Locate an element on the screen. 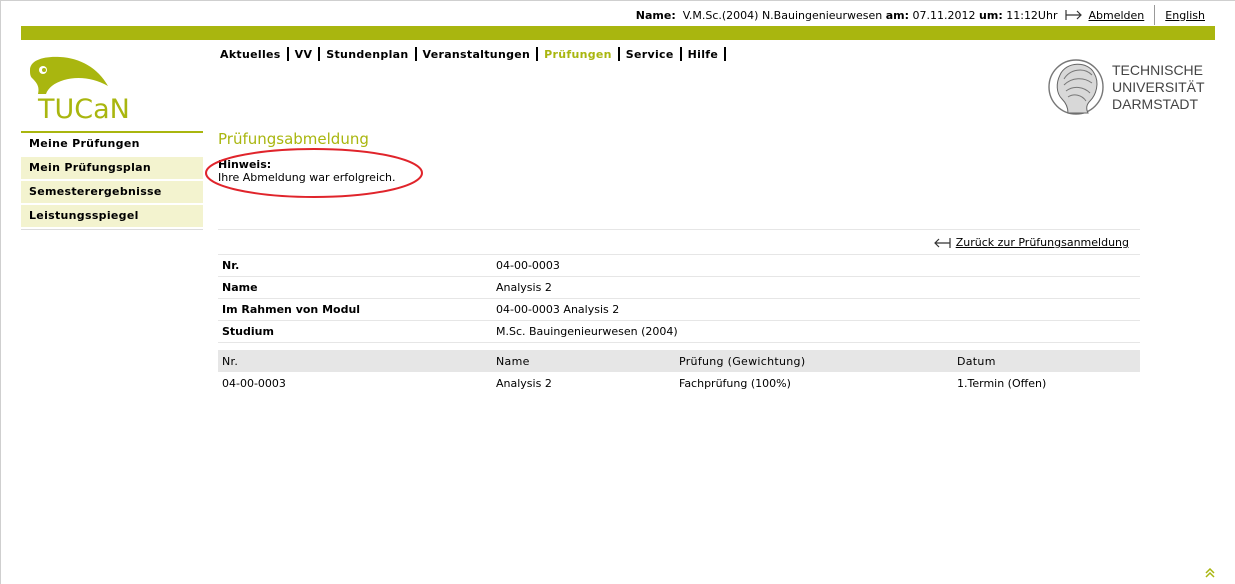 This screenshot has height=584, width=1235. column-header-nr: Nr. is located at coordinates (355, 361).